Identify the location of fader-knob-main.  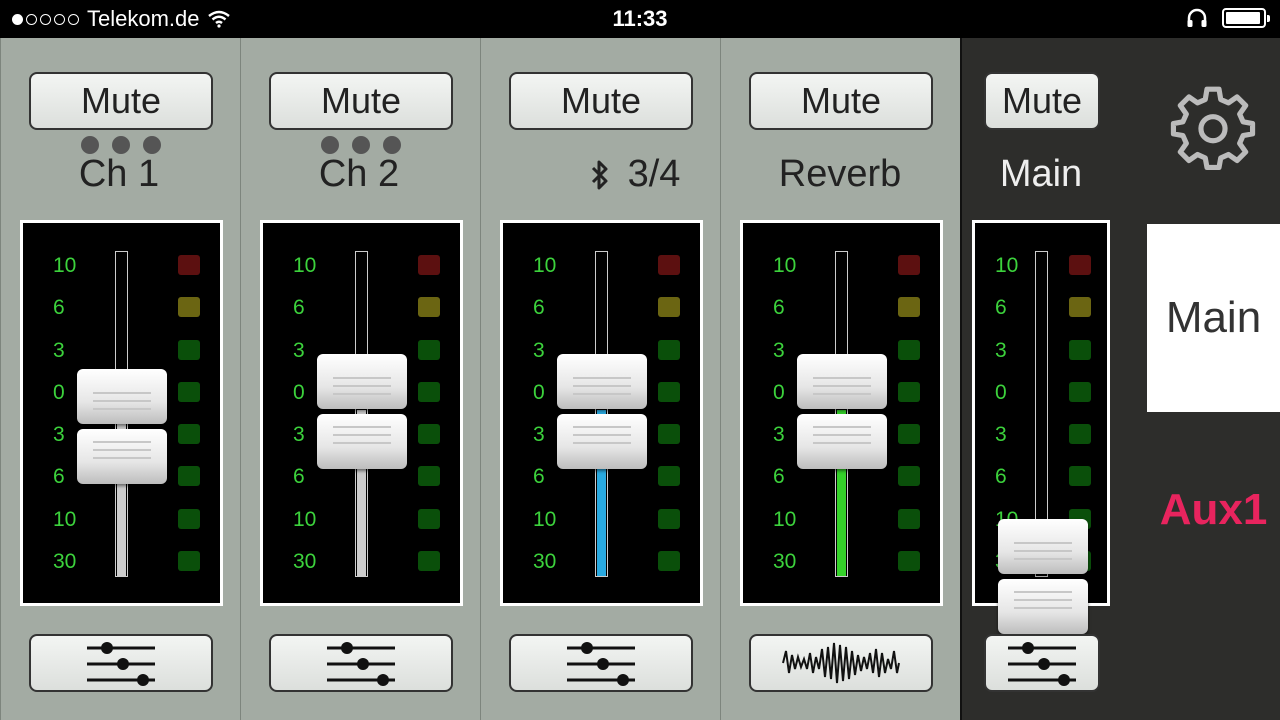
(1043, 577).